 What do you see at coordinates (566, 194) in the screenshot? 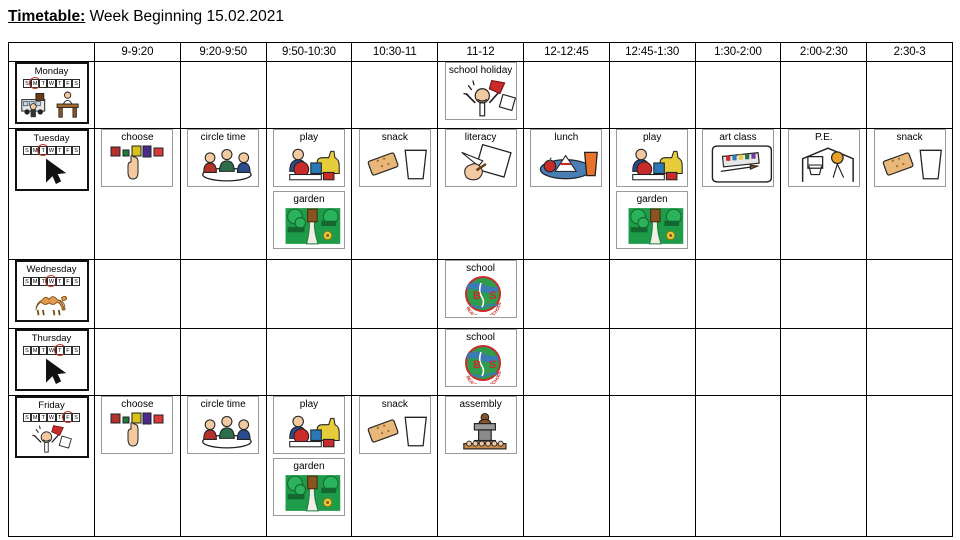
I see `schedule-cell: lunch` at bounding box center [566, 194].